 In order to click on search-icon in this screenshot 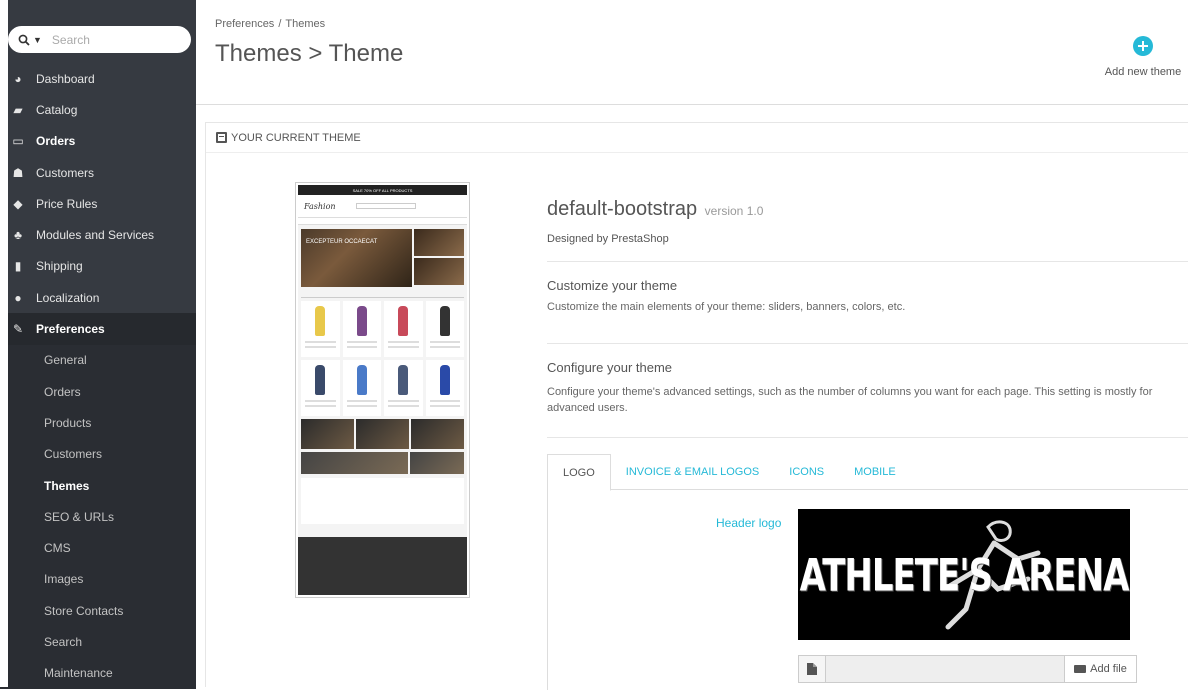, I will do `click(24, 40)`.